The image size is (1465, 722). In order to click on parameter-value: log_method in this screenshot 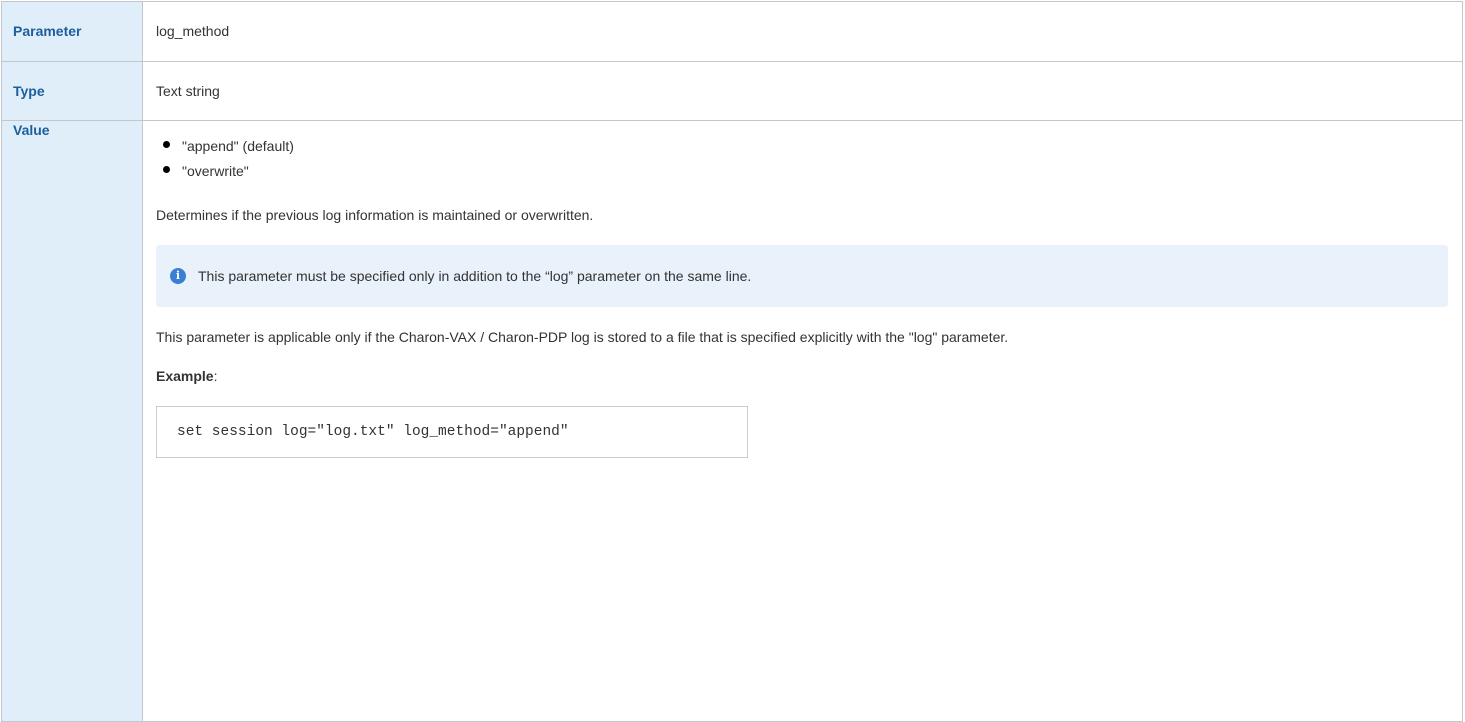, I will do `click(193, 31)`.